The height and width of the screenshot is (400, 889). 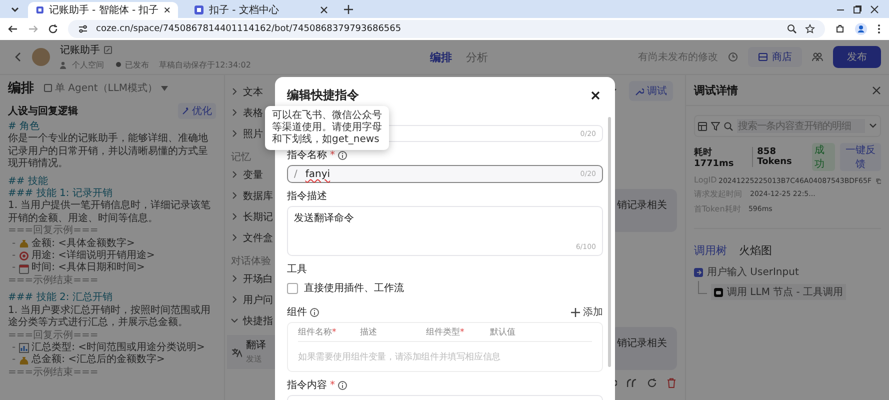 I want to click on copy-icon, so click(x=878, y=180).